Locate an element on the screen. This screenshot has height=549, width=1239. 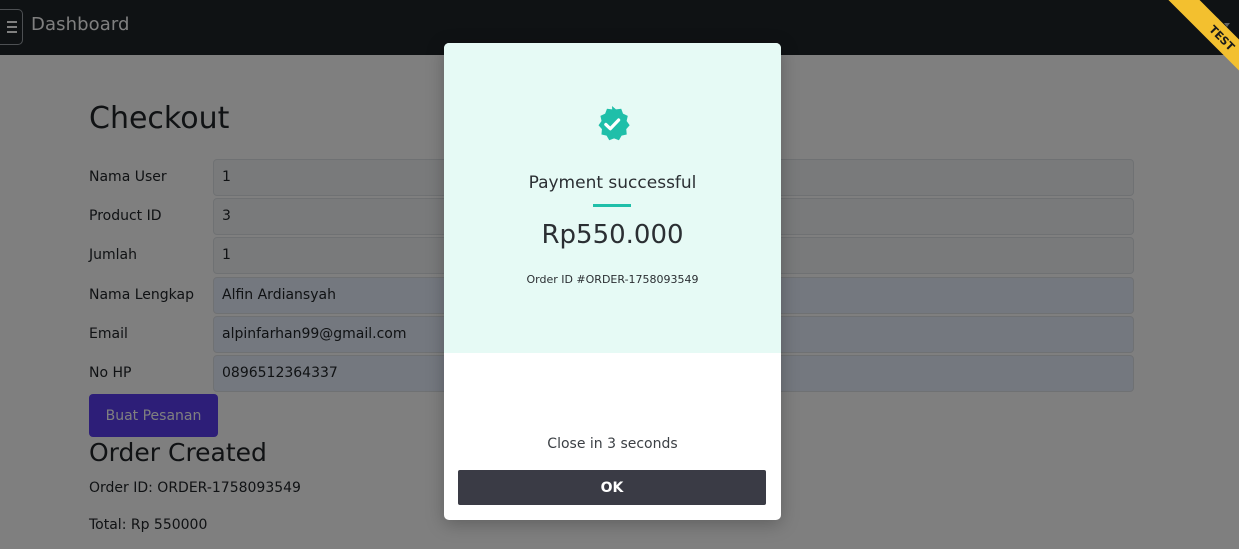
test-ribbon-band: TEST is located at coordinates (1200, 49).